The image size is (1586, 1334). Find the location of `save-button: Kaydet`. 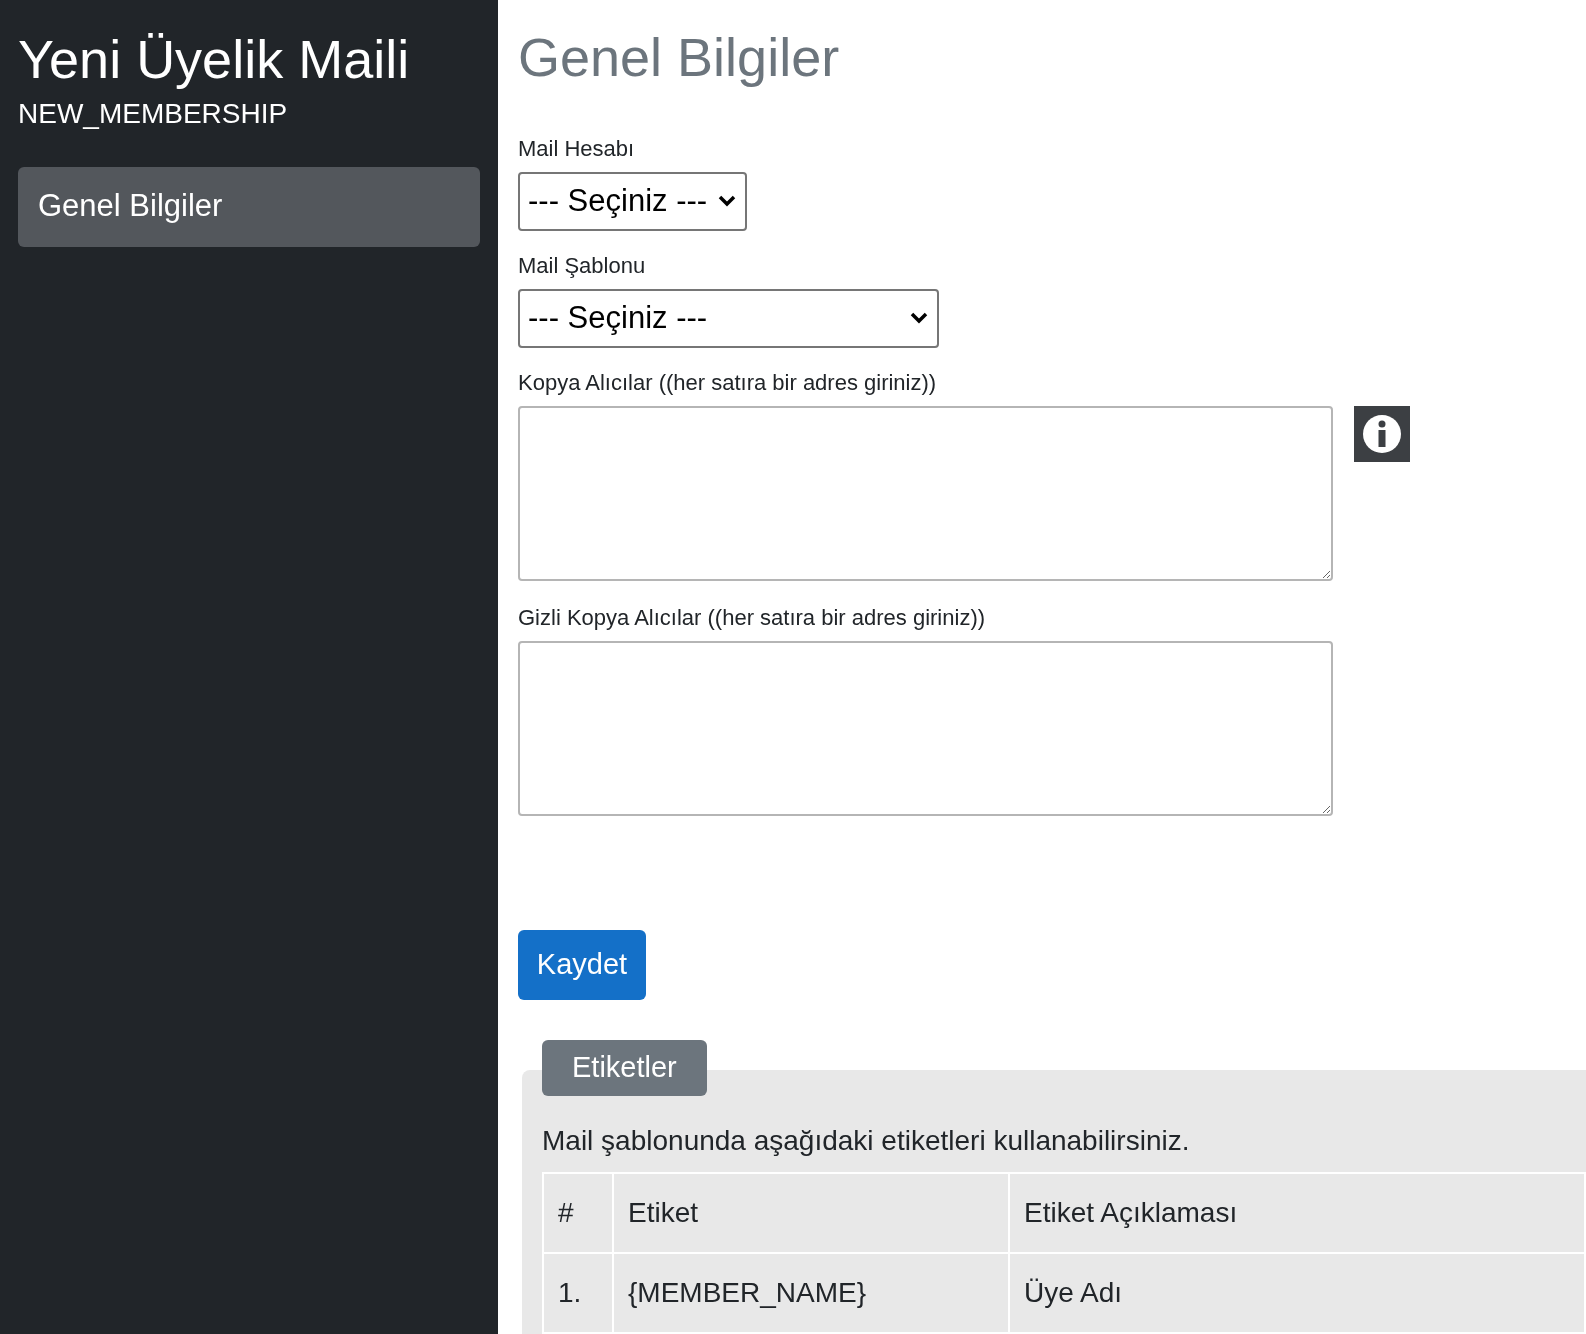

save-button: Kaydet is located at coordinates (582, 964).